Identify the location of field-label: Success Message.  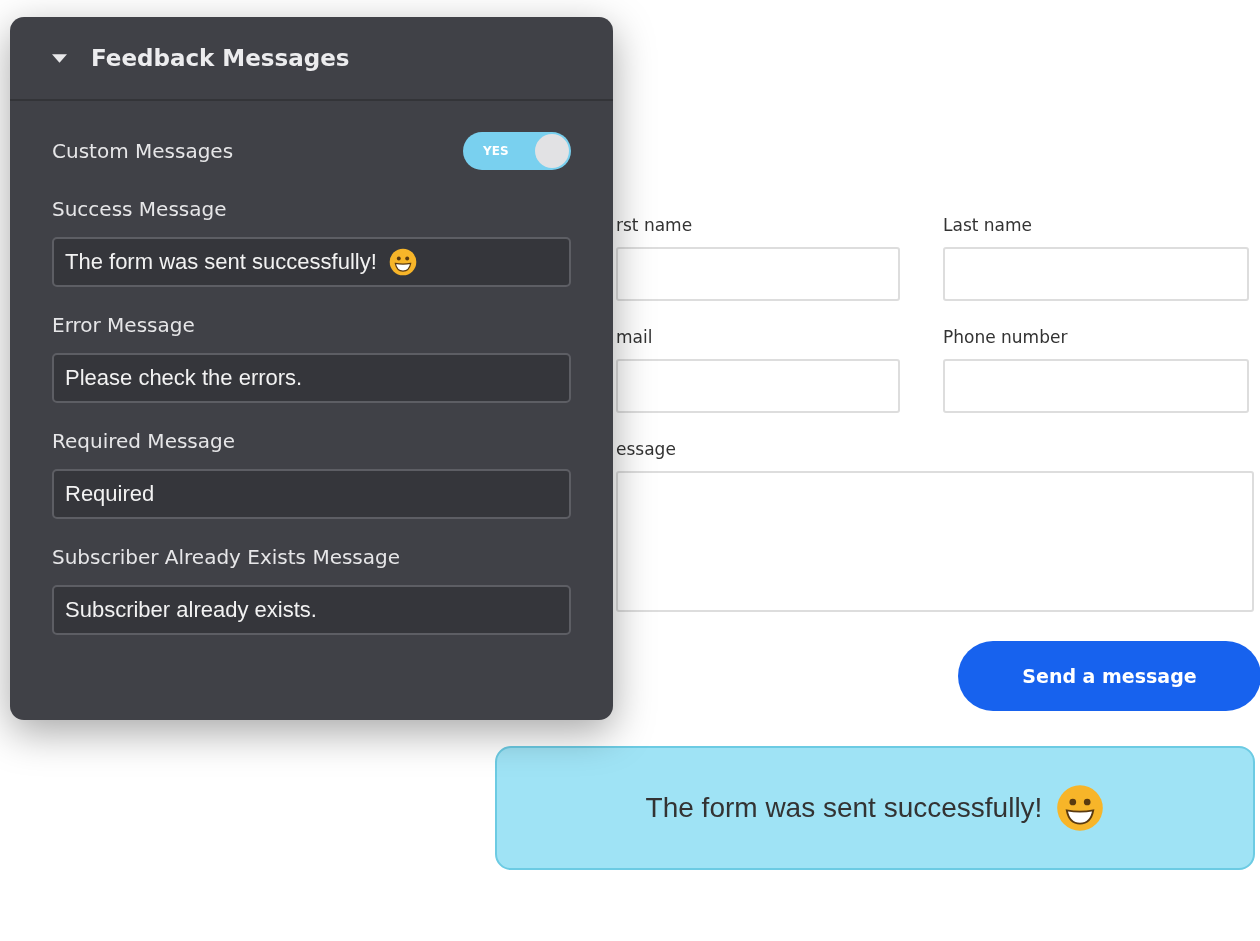
(140, 209).